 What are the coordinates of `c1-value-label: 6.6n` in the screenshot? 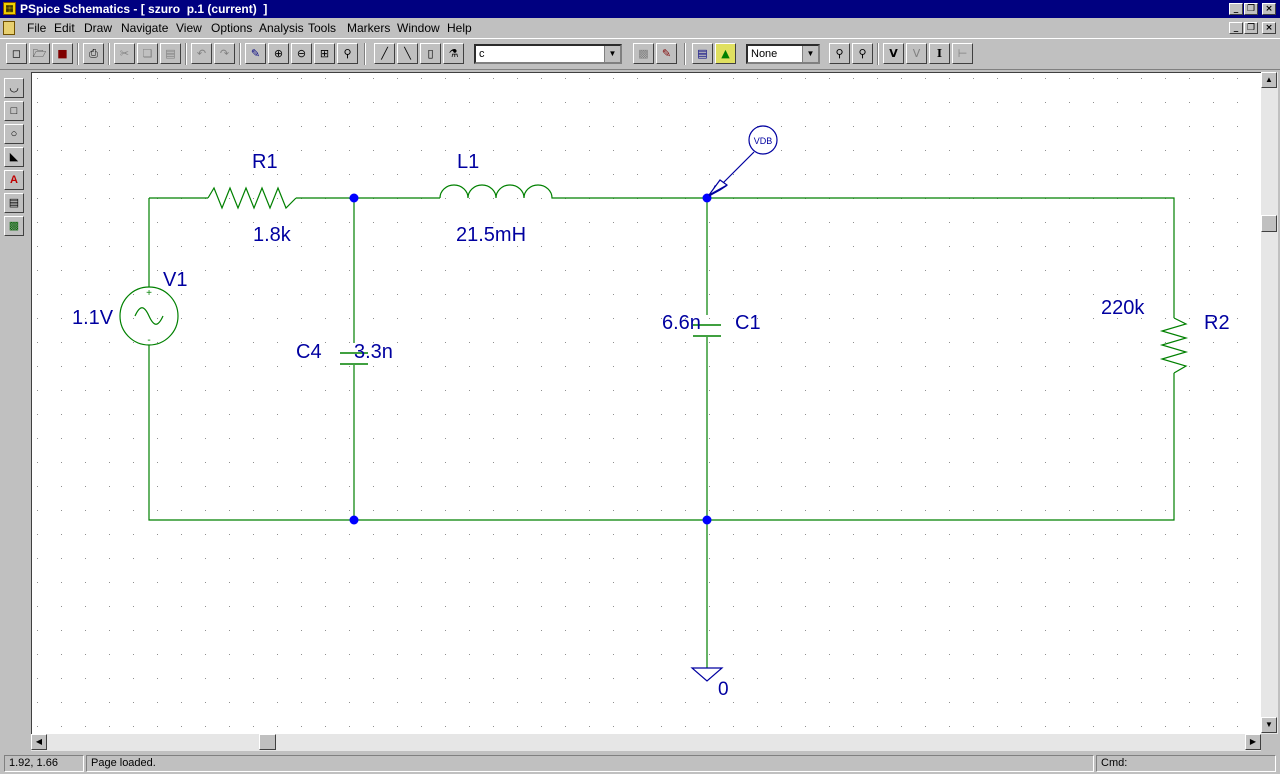 It's located at (681, 323).